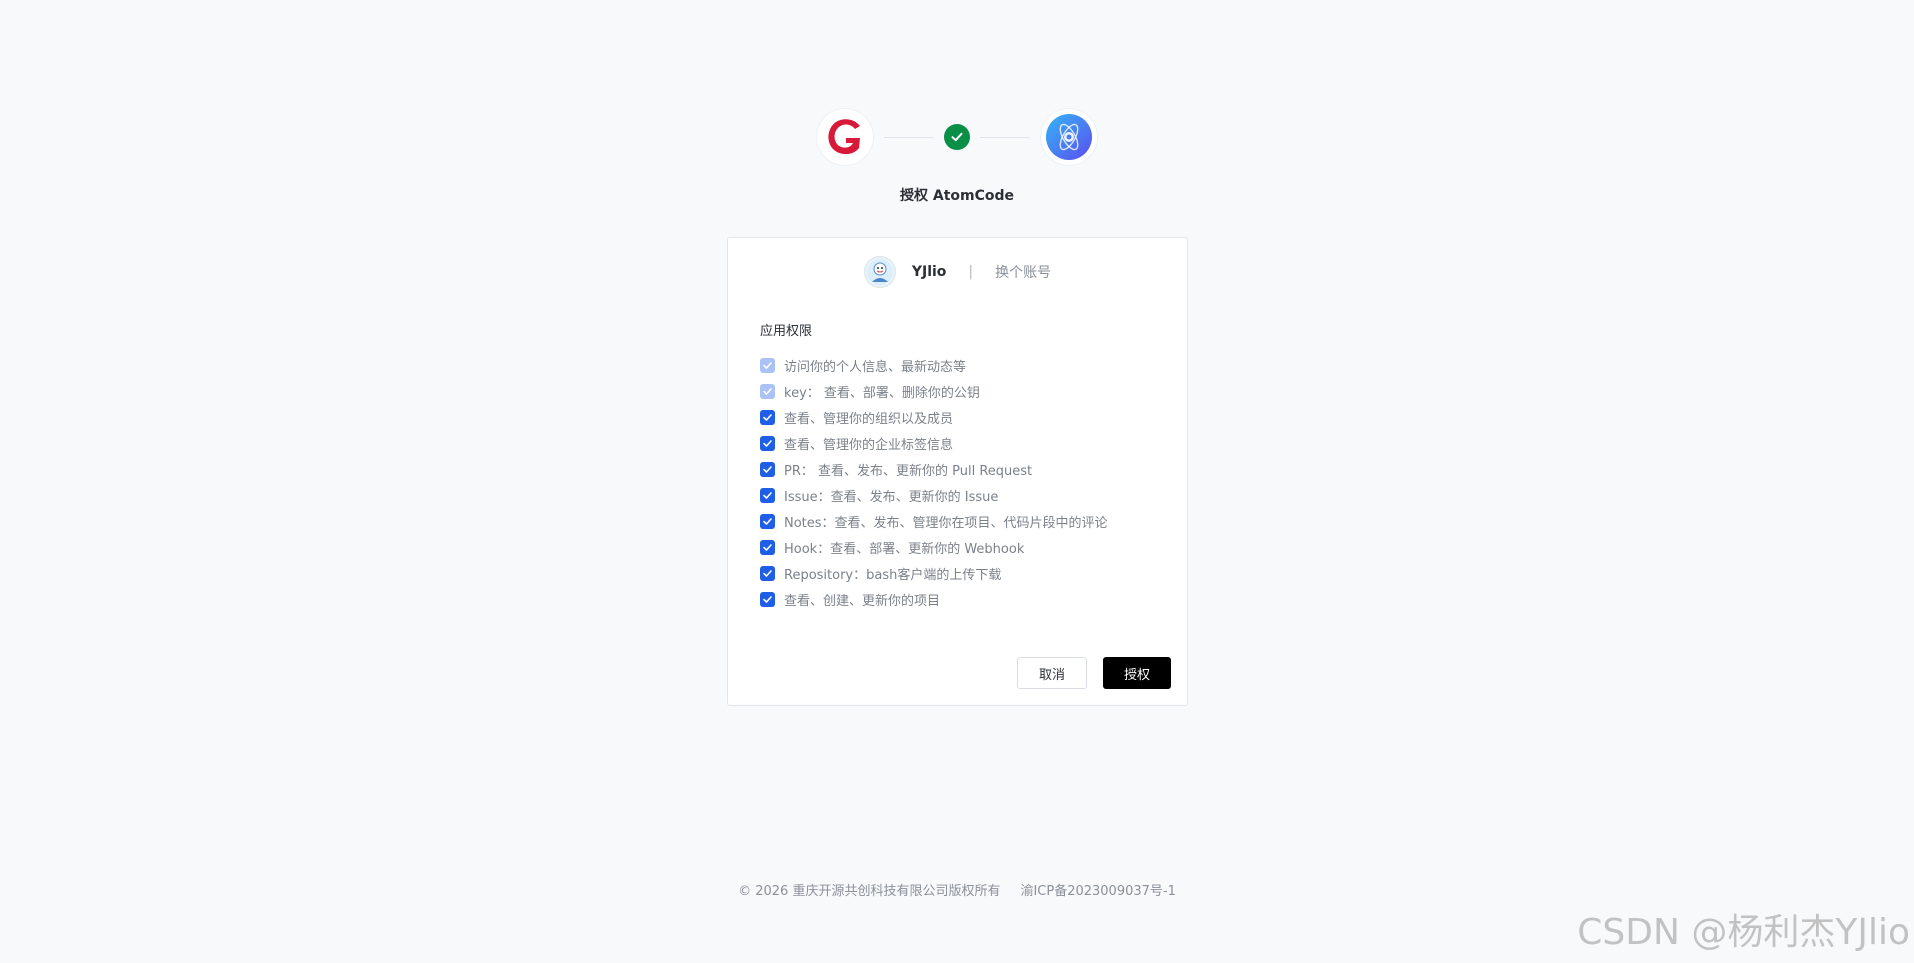 Image resolution: width=1914 pixels, height=963 pixels. I want to click on permission-label: 查看、创建、更新你的项目, so click(862, 601).